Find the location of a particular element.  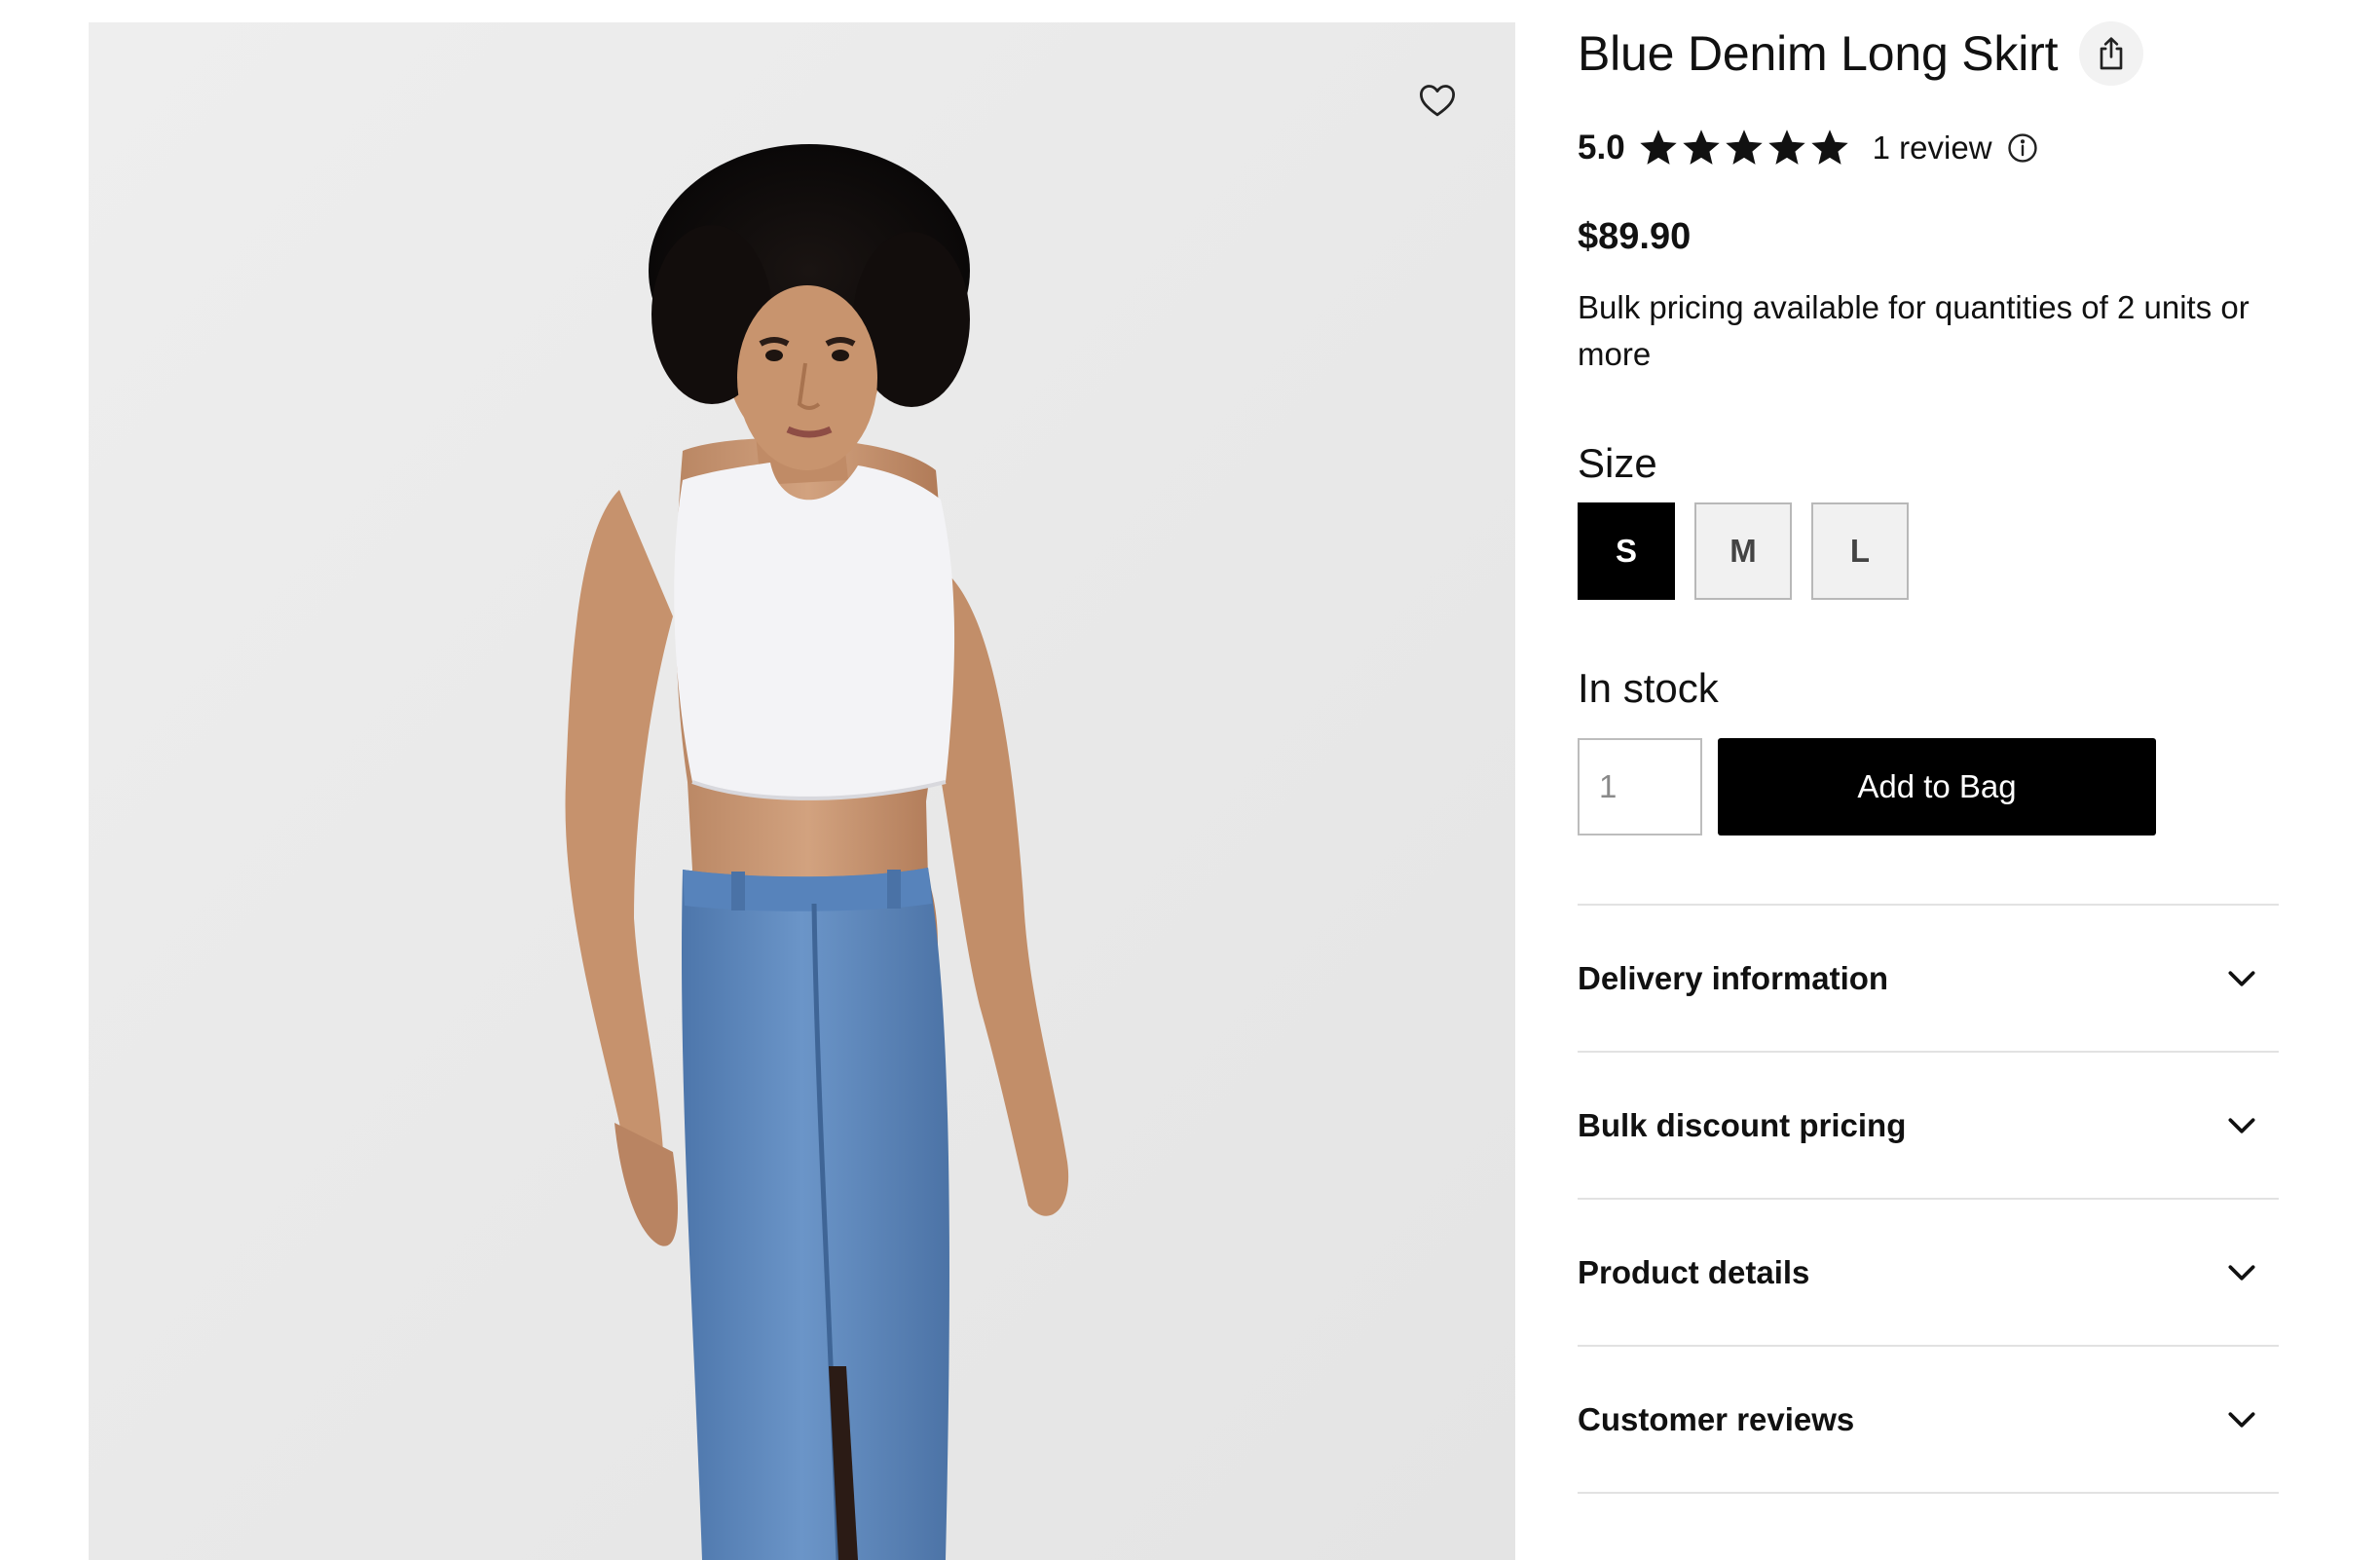

accordion-bulk-discount-pricing: Bulk discount pricing is located at coordinates (1928, 1126).